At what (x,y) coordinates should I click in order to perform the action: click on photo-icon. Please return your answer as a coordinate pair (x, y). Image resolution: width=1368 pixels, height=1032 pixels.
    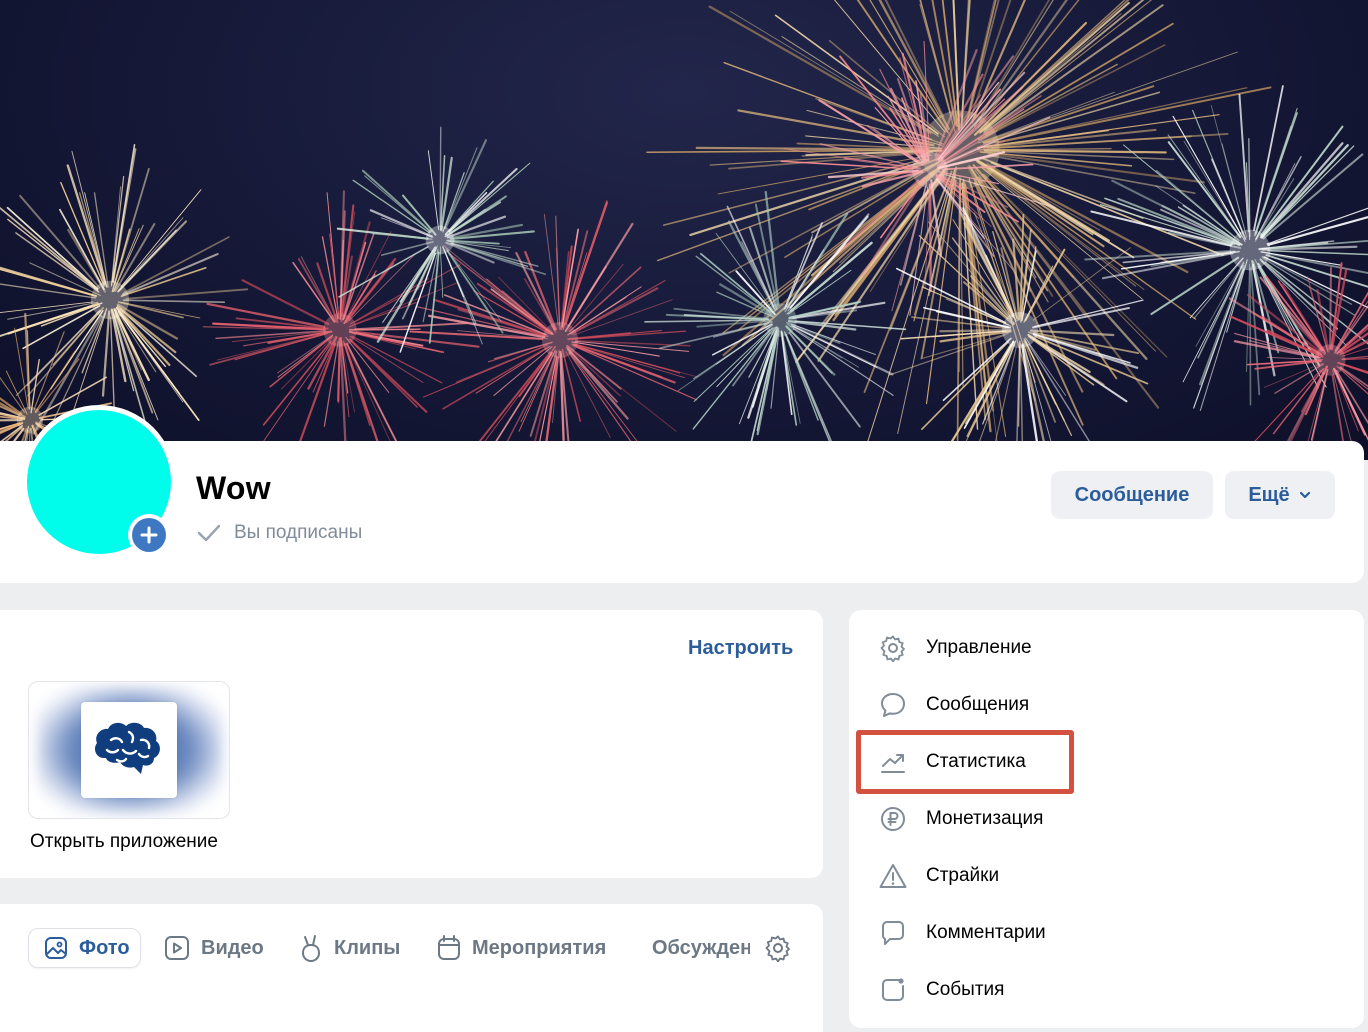
    Looking at the image, I should click on (56, 948).